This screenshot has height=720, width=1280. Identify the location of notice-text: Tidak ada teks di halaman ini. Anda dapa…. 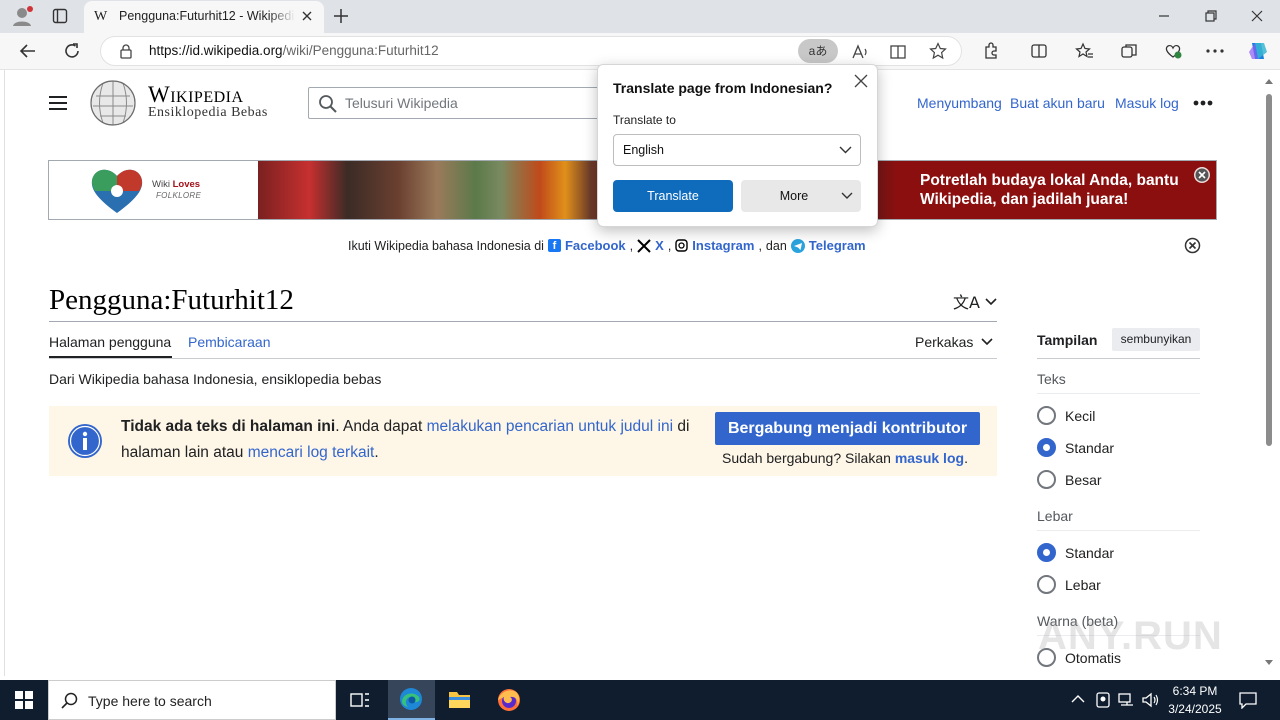
(413, 440).